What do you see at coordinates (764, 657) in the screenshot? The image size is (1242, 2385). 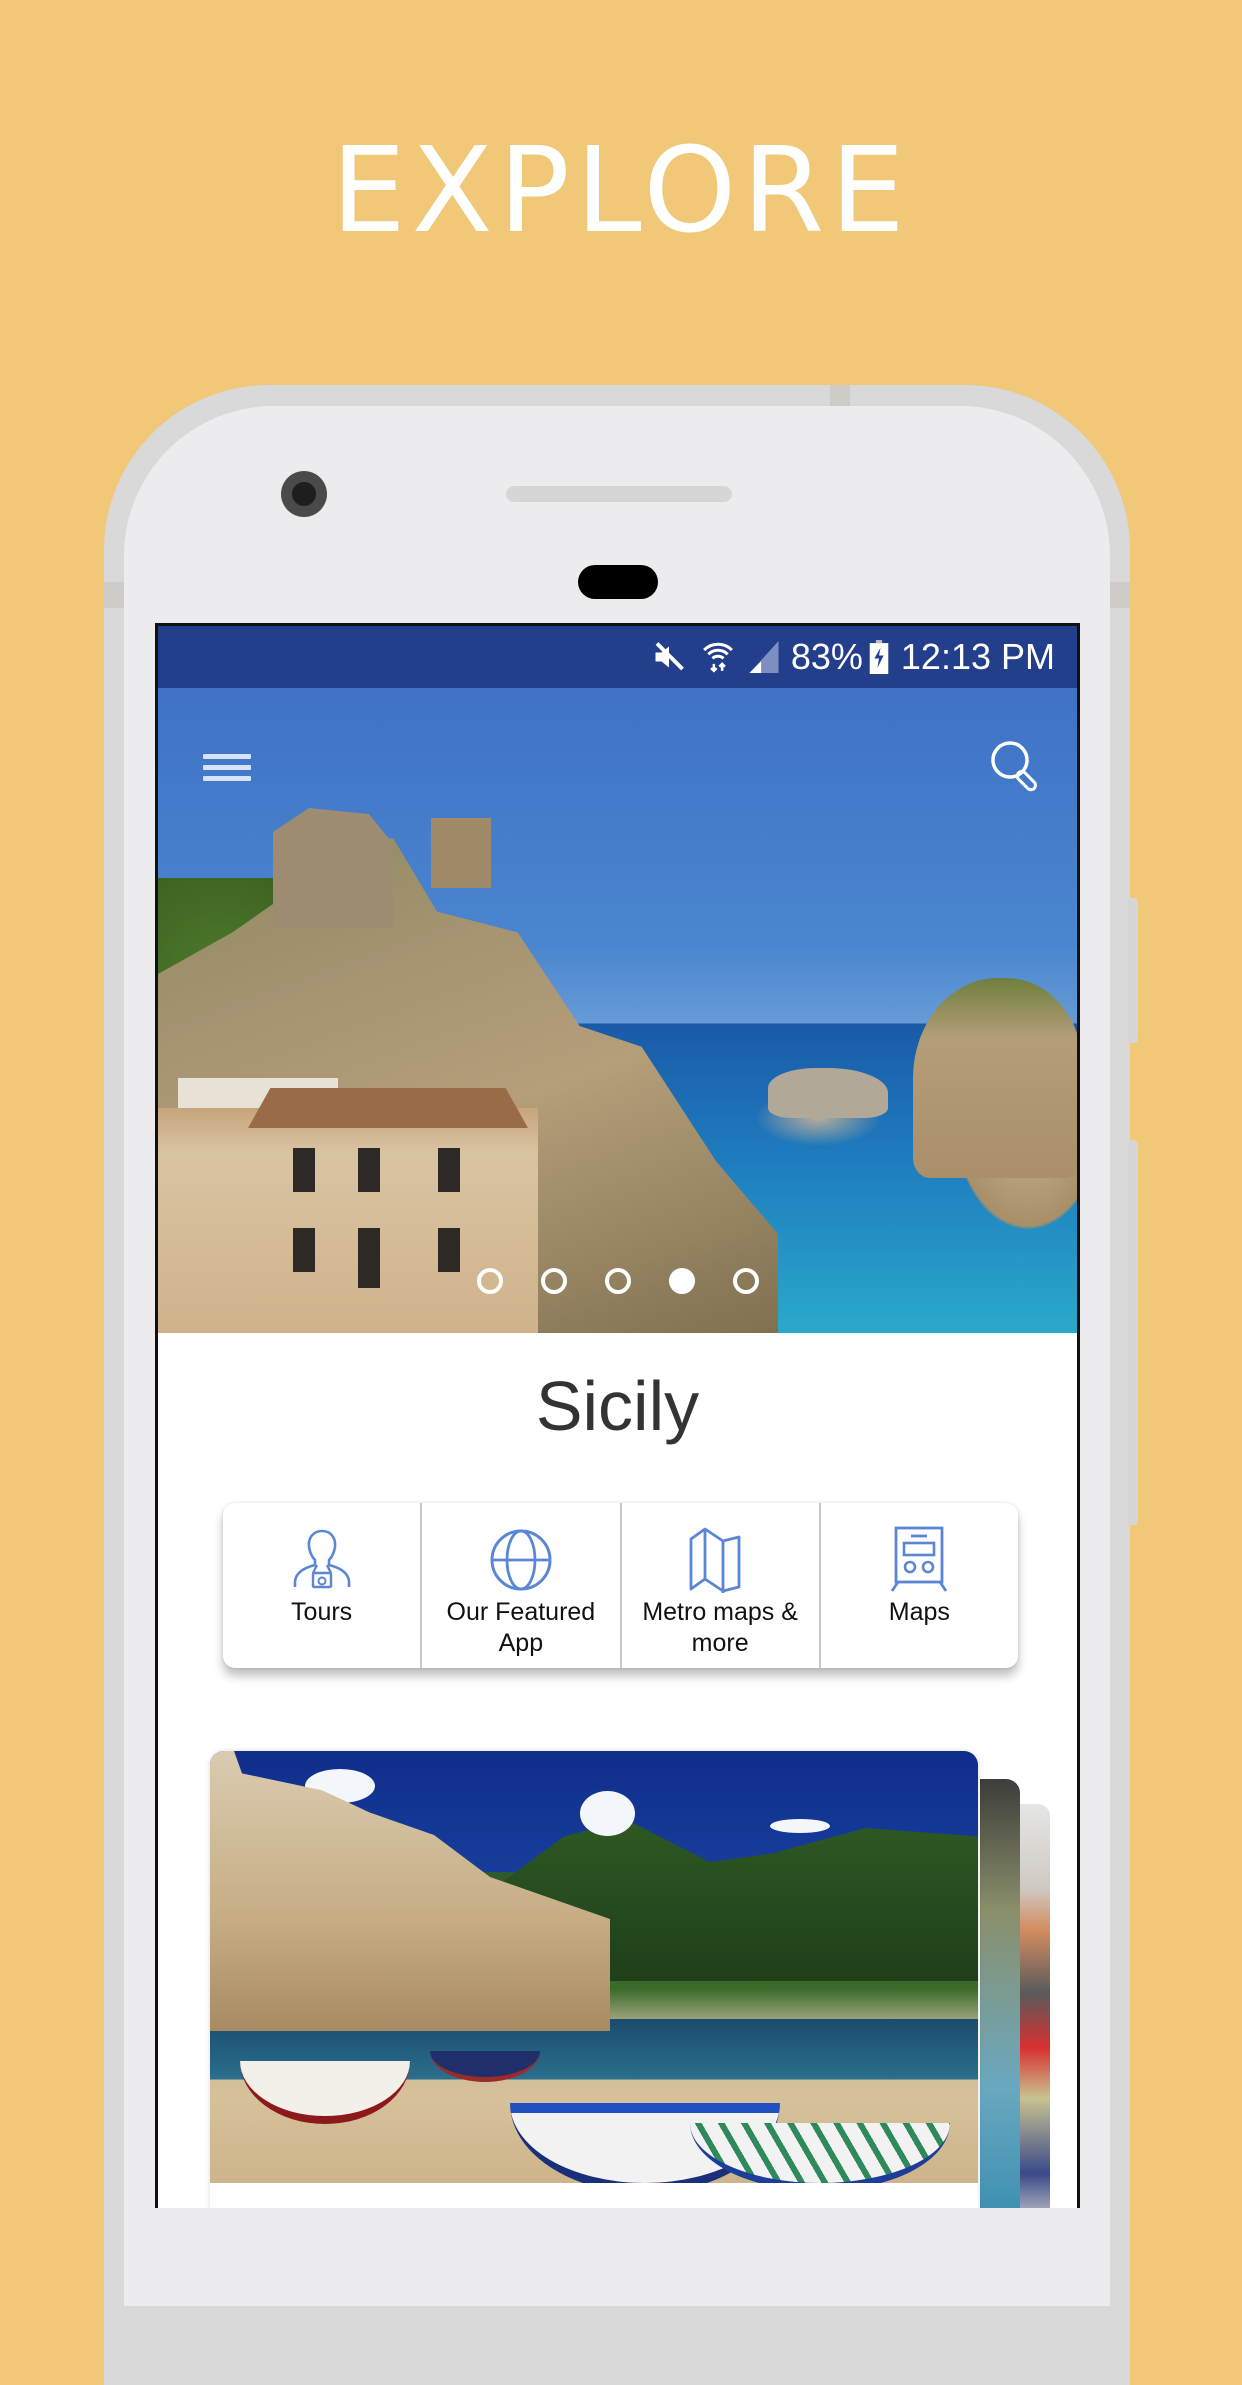 I see `signal-icon` at bounding box center [764, 657].